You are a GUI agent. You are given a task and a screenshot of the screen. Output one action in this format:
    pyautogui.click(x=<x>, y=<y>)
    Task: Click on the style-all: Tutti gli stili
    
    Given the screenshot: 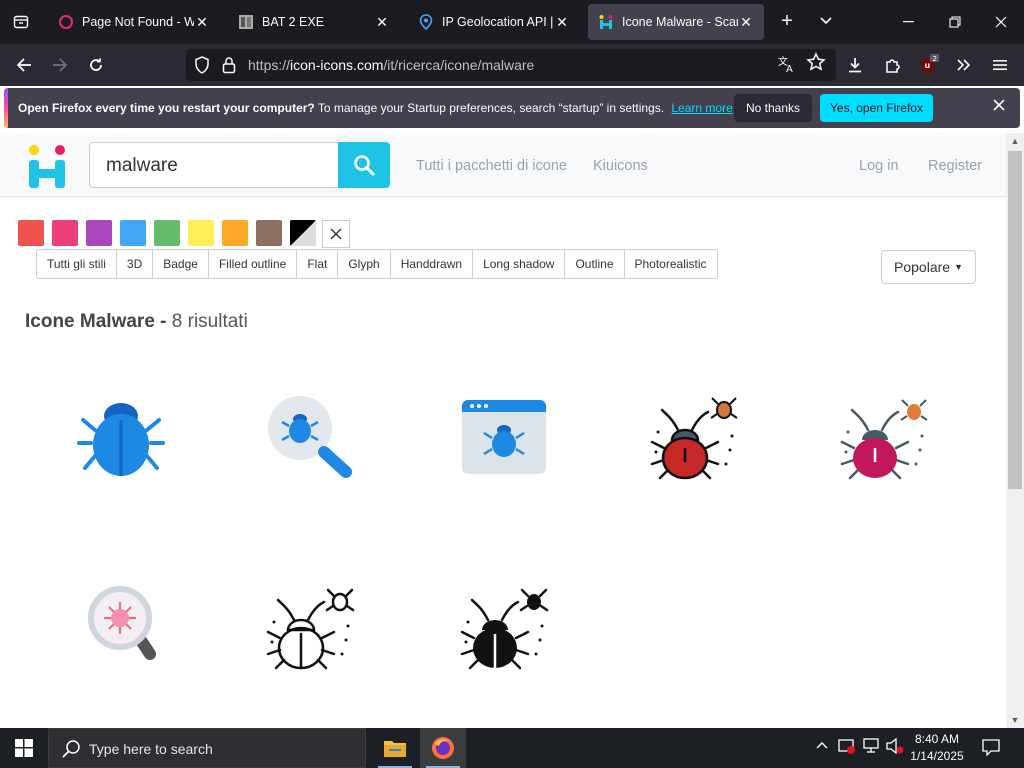 What is the action you would take?
    pyautogui.click(x=77, y=264)
    